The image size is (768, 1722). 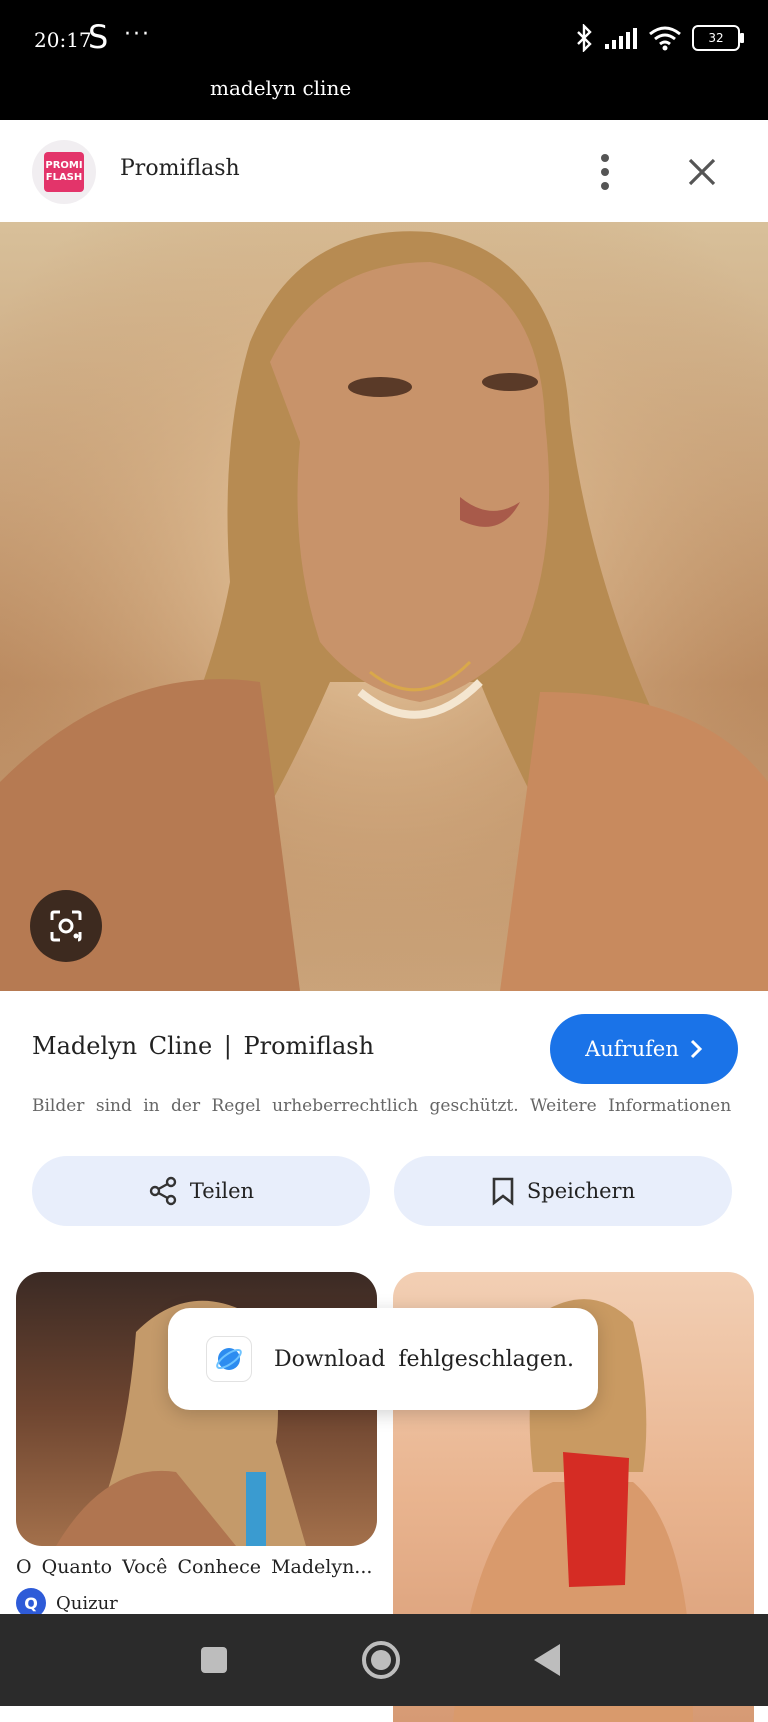 What do you see at coordinates (64, 177) in the screenshot?
I see `logo-line-2: FLASH` at bounding box center [64, 177].